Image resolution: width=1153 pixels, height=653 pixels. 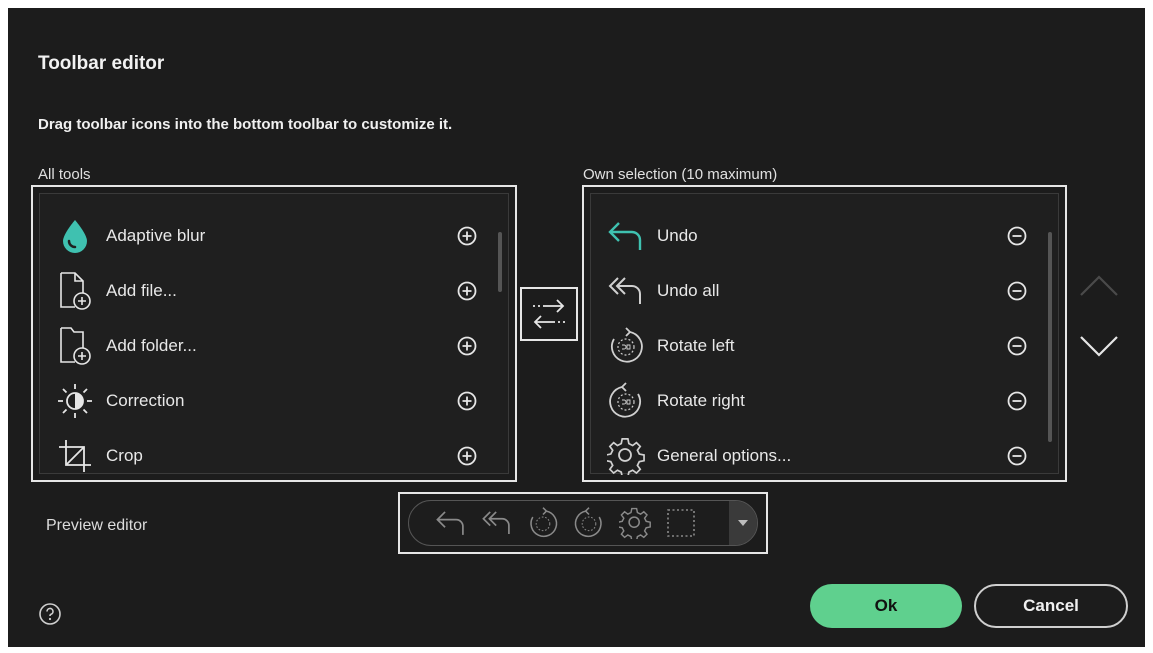 What do you see at coordinates (145, 400) in the screenshot?
I see `tool-item-label: Correction` at bounding box center [145, 400].